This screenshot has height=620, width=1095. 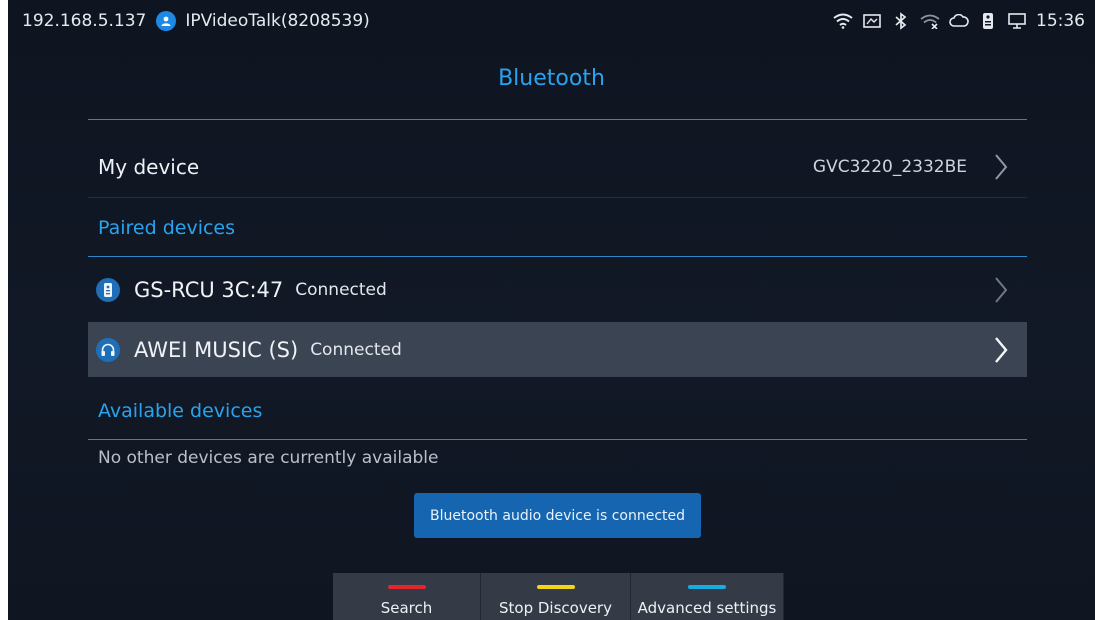 What do you see at coordinates (555, 608) in the screenshot?
I see `softkey-label: Stop Discovery` at bounding box center [555, 608].